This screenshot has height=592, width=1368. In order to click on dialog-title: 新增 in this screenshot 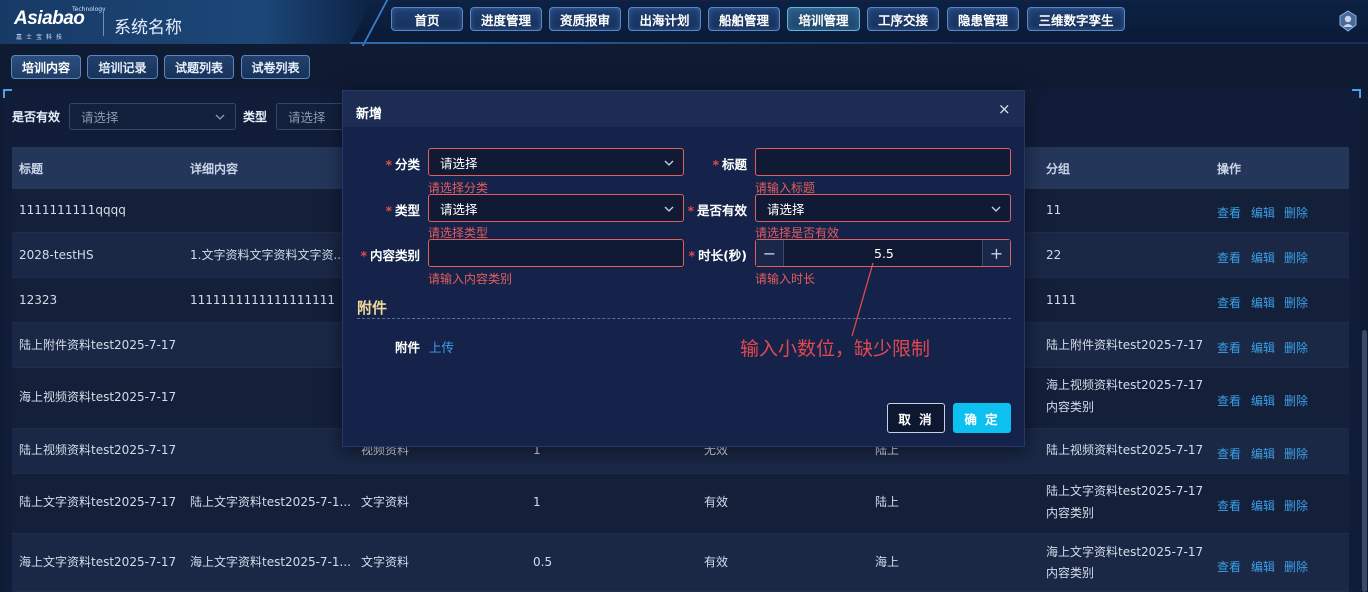, I will do `click(369, 114)`.